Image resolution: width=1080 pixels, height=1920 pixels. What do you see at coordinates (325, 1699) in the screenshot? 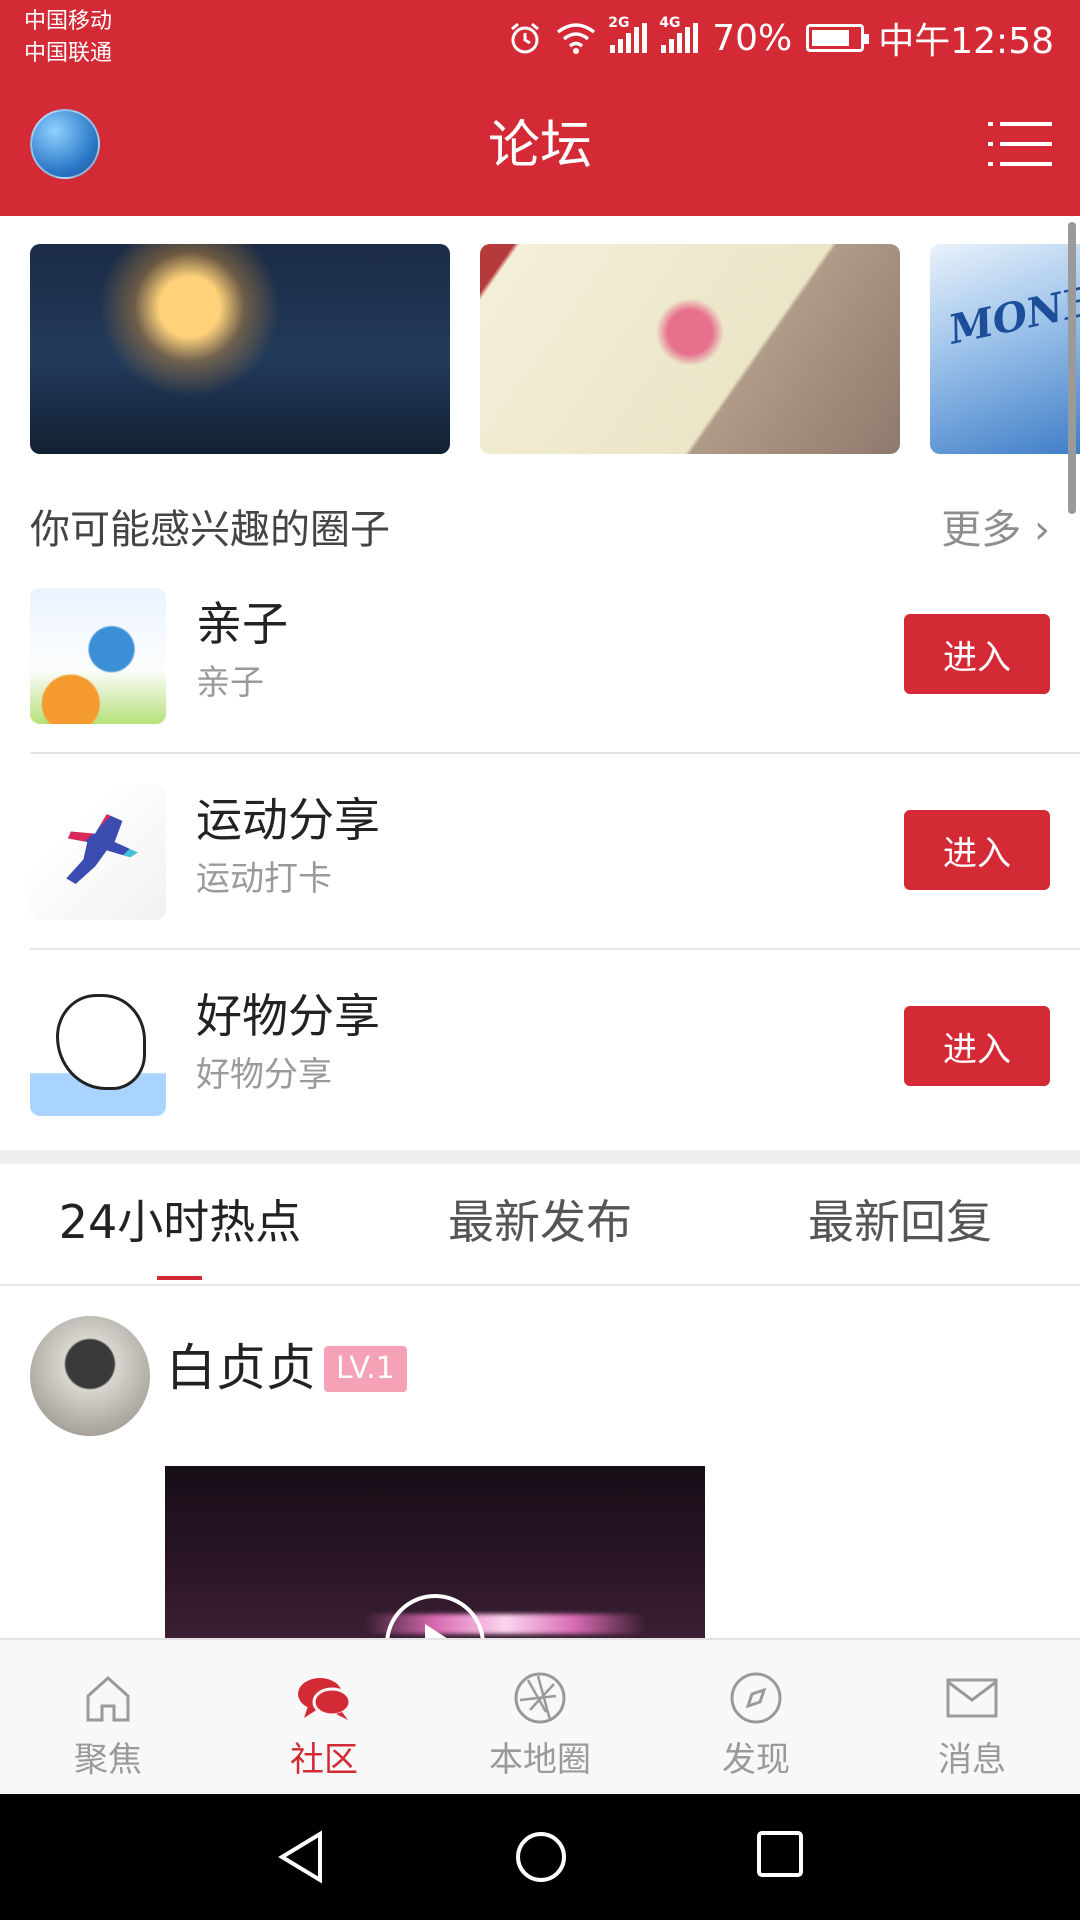
I see `chat-bubbles-icon` at bounding box center [325, 1699].